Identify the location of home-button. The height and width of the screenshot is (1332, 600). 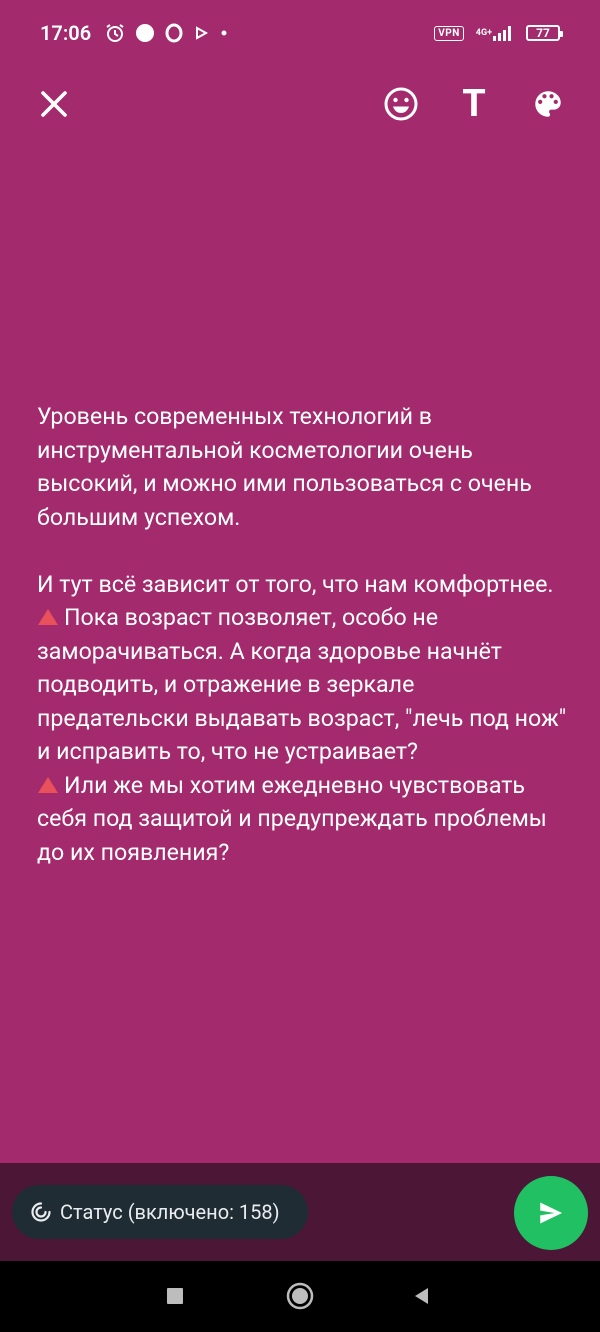
(300, 1296).